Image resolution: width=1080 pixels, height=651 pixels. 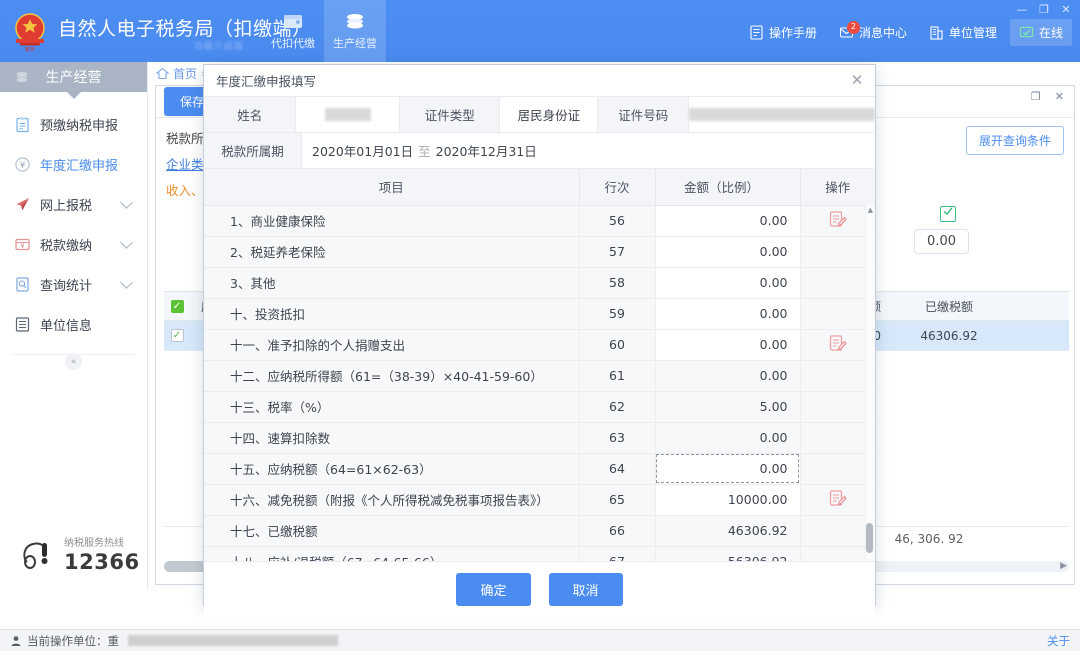 I want to click on select-all-checkbox: ✓, so click(x=177, y=306).